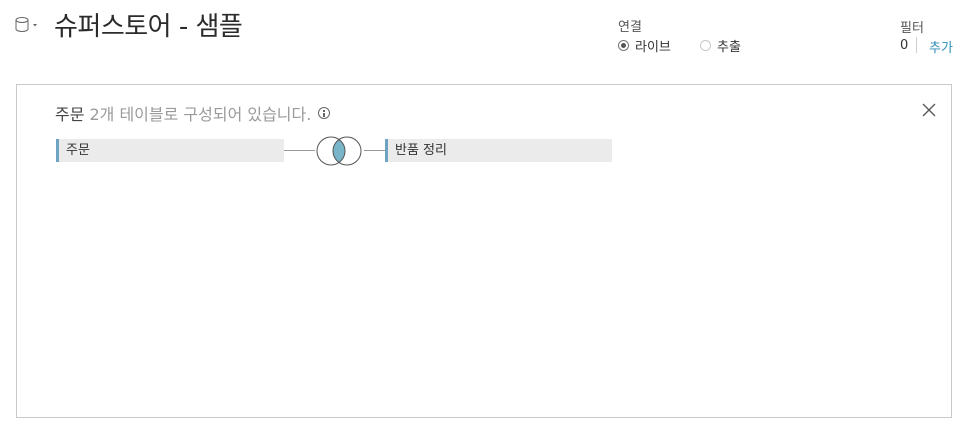  What do you see at coordinates (941, 46) in the screenshot?
I see `add-filter-link: 추가` at bounding box center [941, 46].